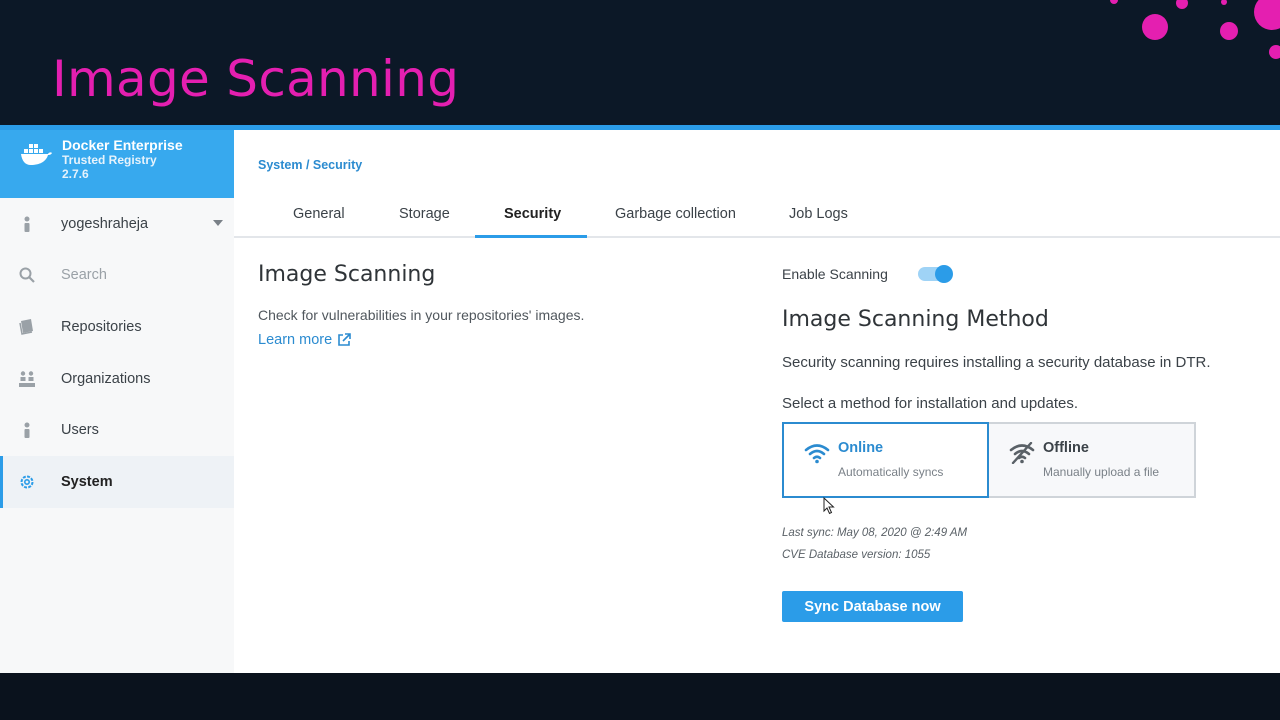 The image size is (1280, 720). Describe the element at coordinates (101, 326) in the screenshot. I see `sidebar-item-label: Repositories` at that location.